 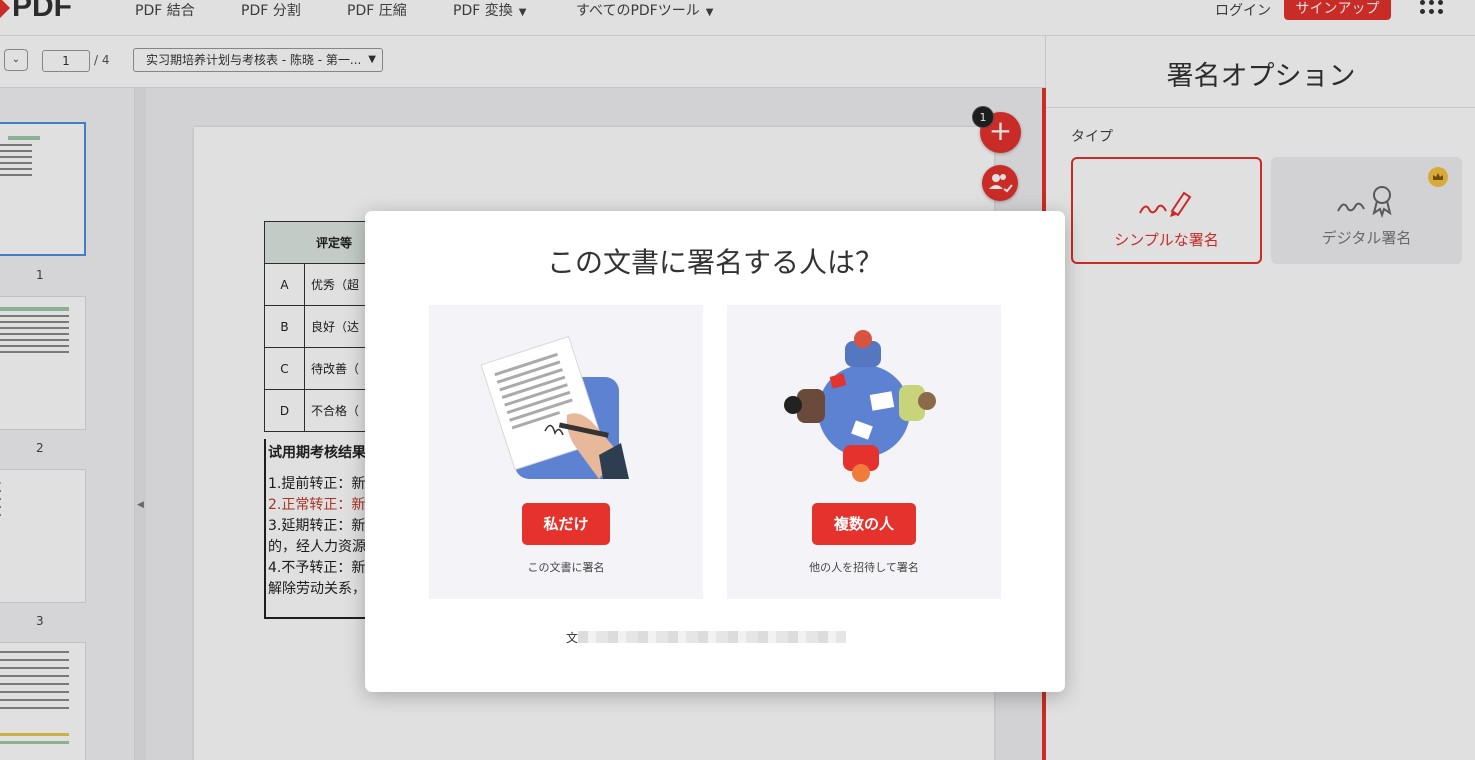 What do you see at coordinates (712, 637) in the screenshot?
I see `redacted-text` at bounding box center [712, 637].